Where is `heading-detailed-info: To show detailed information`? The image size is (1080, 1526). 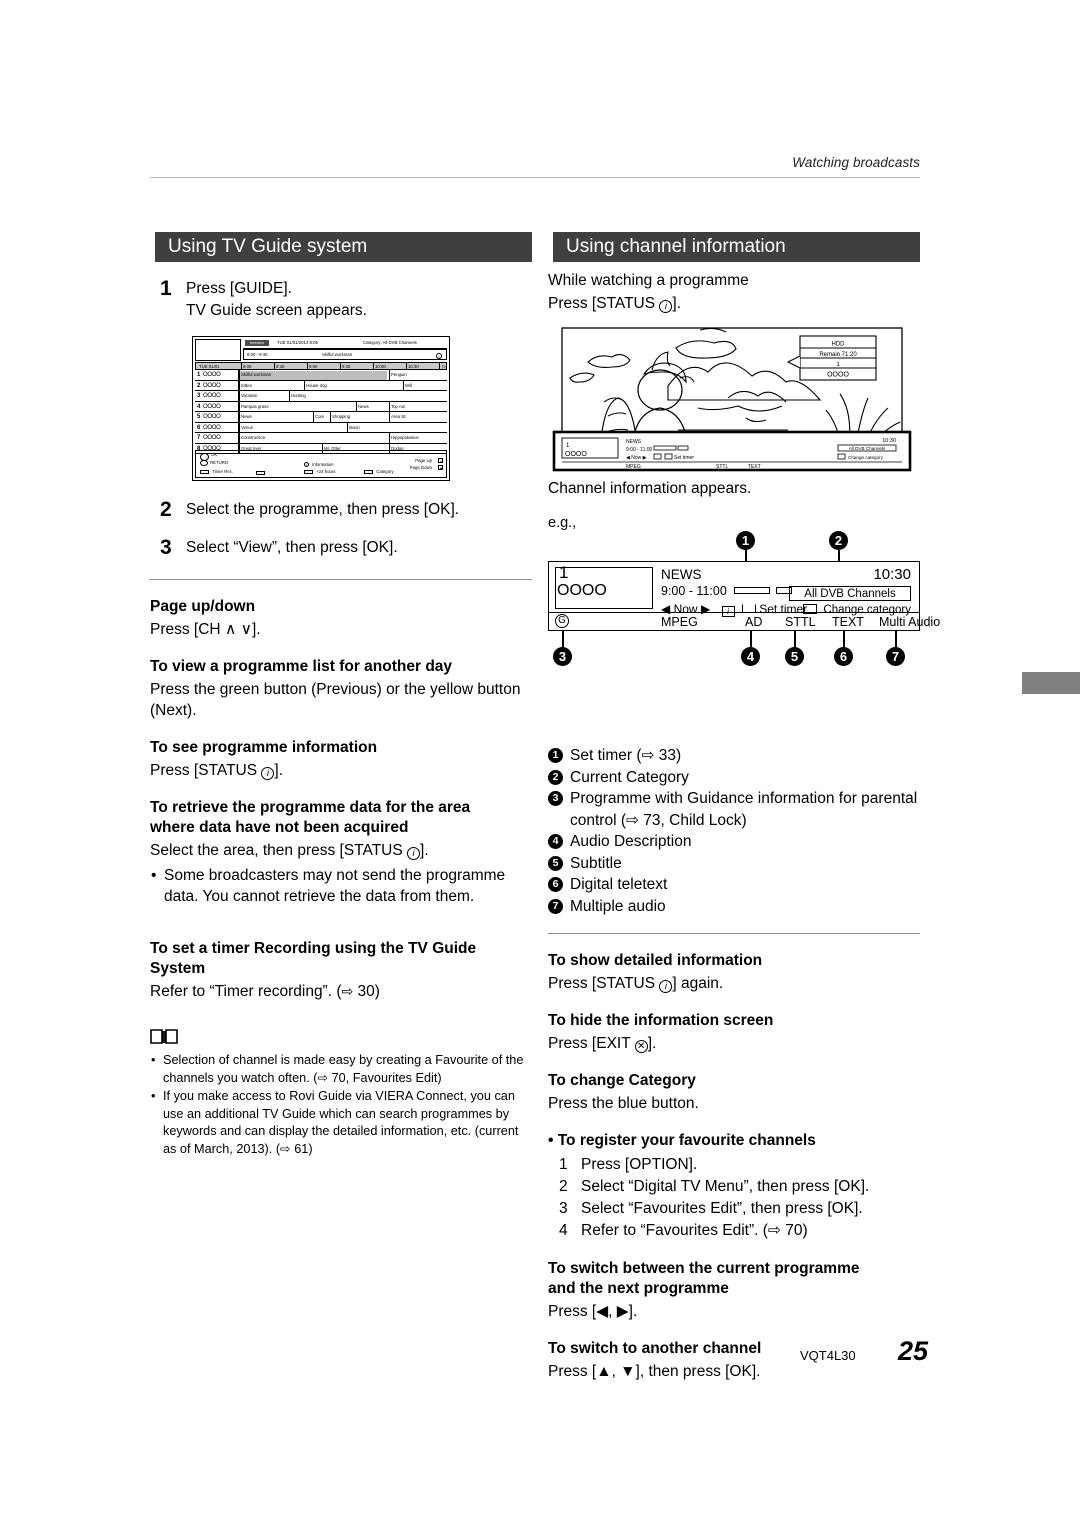 heading-detailed-info: To show detailed information is located at coordinates (655, 960).